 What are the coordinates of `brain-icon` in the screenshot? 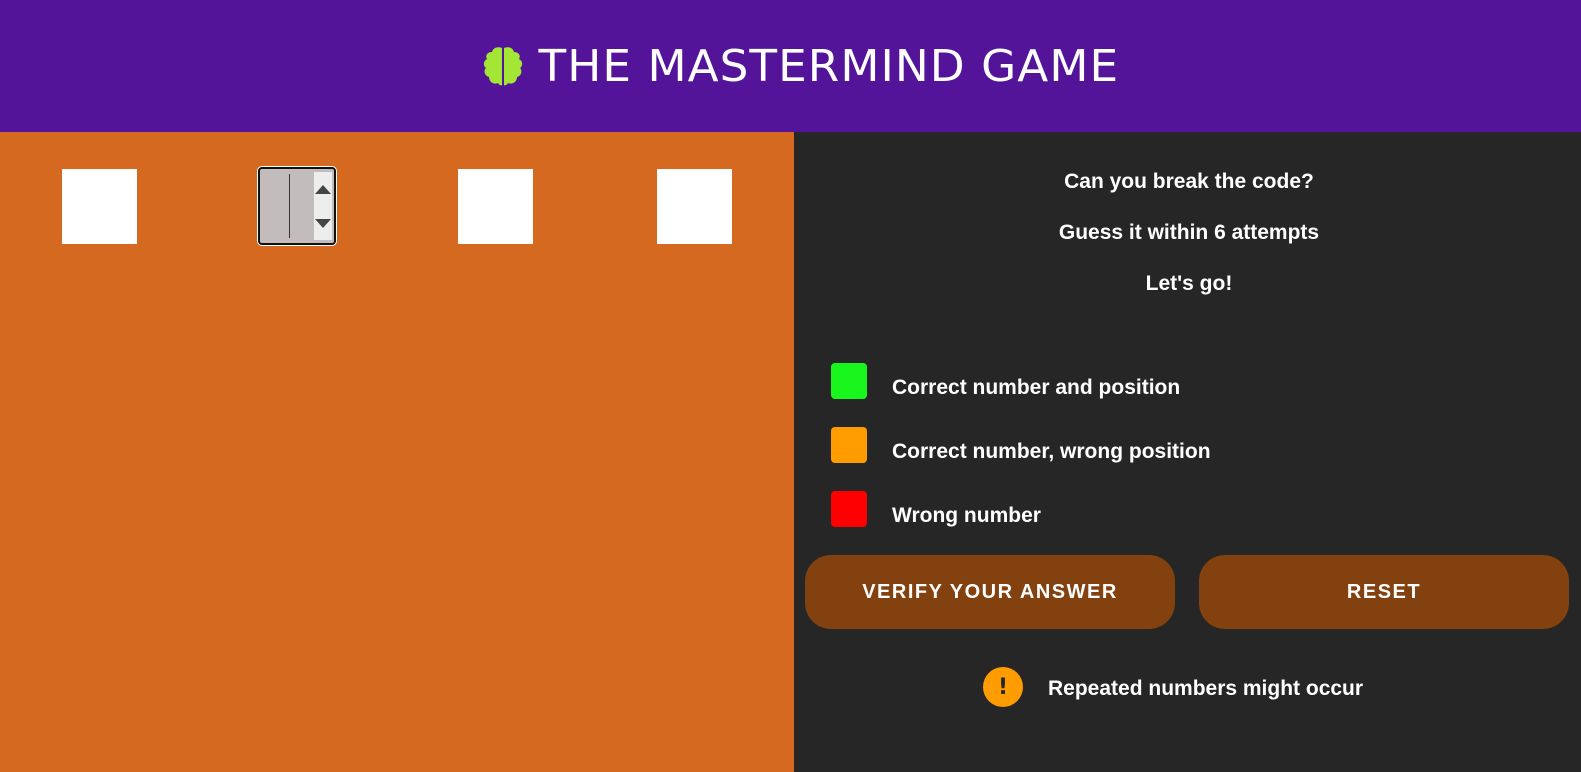 It's located at (502, 66).